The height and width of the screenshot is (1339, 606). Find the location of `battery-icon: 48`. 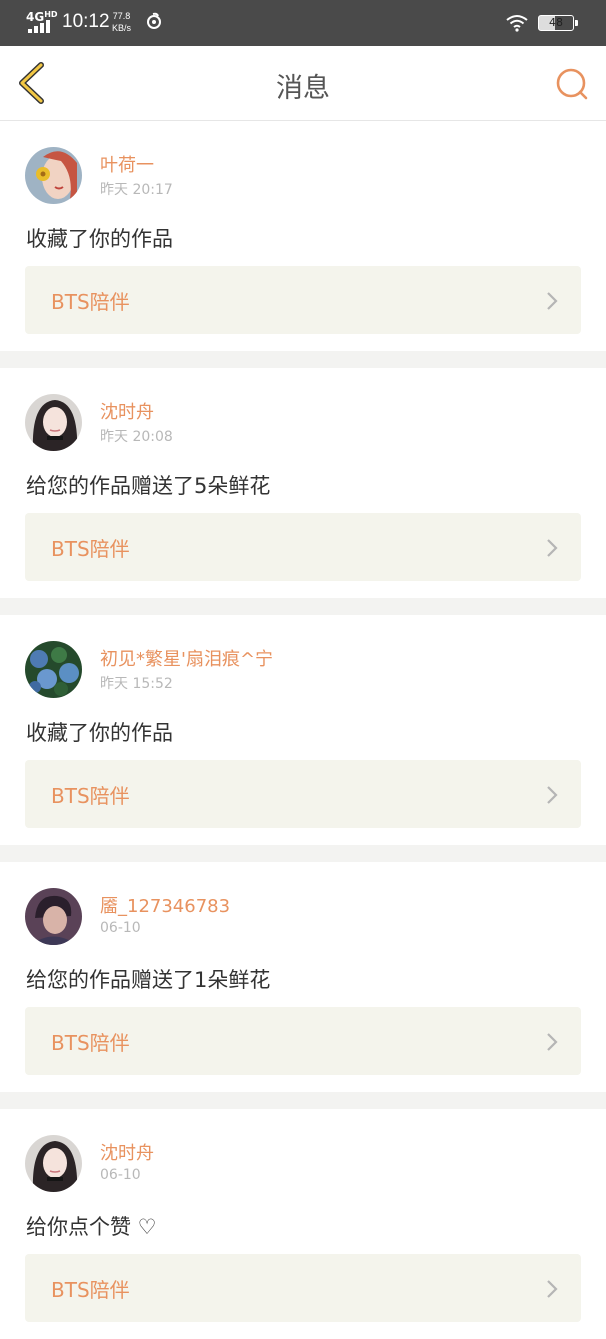

battery-icon: 48 is located at coordinates (558, 23).